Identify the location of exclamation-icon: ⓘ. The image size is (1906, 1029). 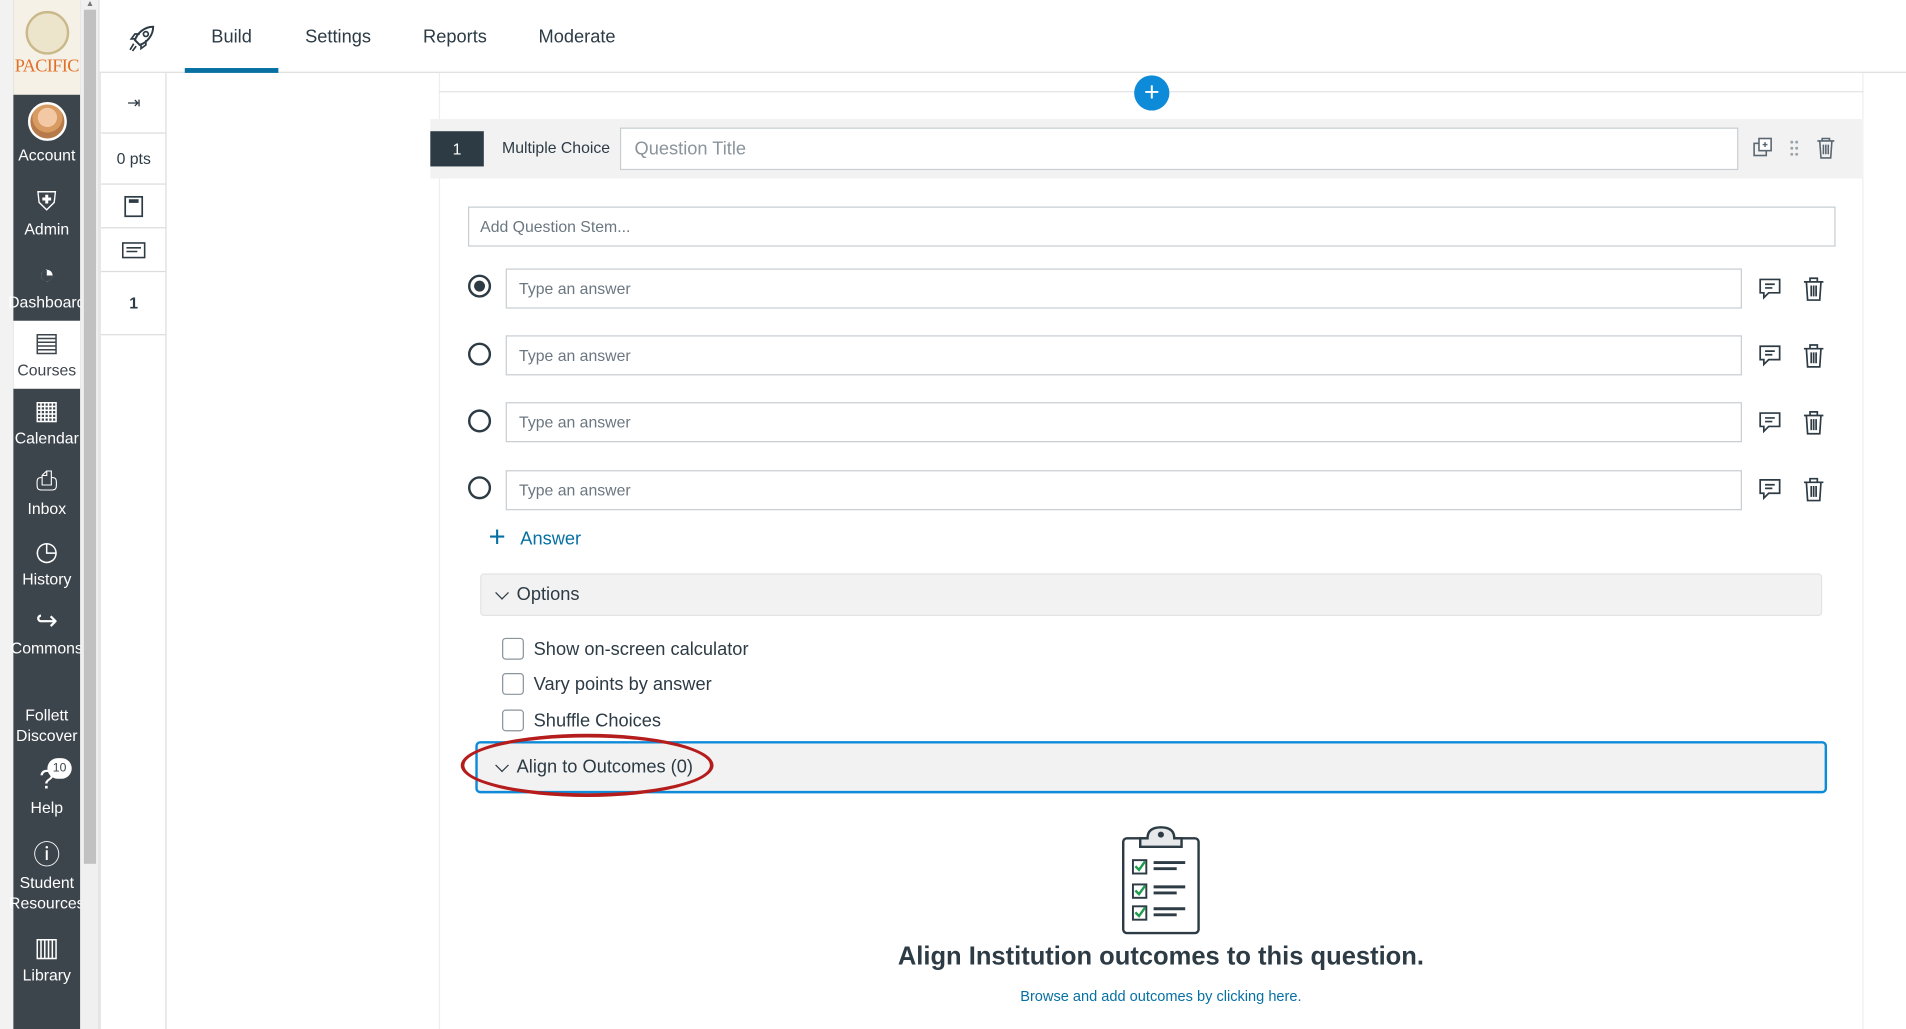
(47, 854).